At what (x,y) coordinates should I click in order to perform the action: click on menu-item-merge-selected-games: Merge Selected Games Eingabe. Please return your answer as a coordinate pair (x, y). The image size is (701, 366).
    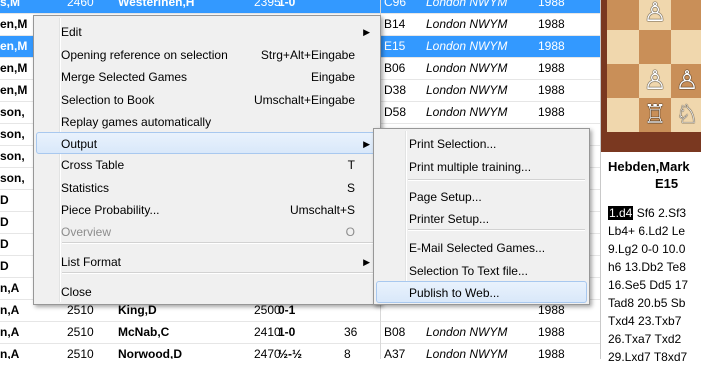
    Looking at the image, I should click on (207, 76).